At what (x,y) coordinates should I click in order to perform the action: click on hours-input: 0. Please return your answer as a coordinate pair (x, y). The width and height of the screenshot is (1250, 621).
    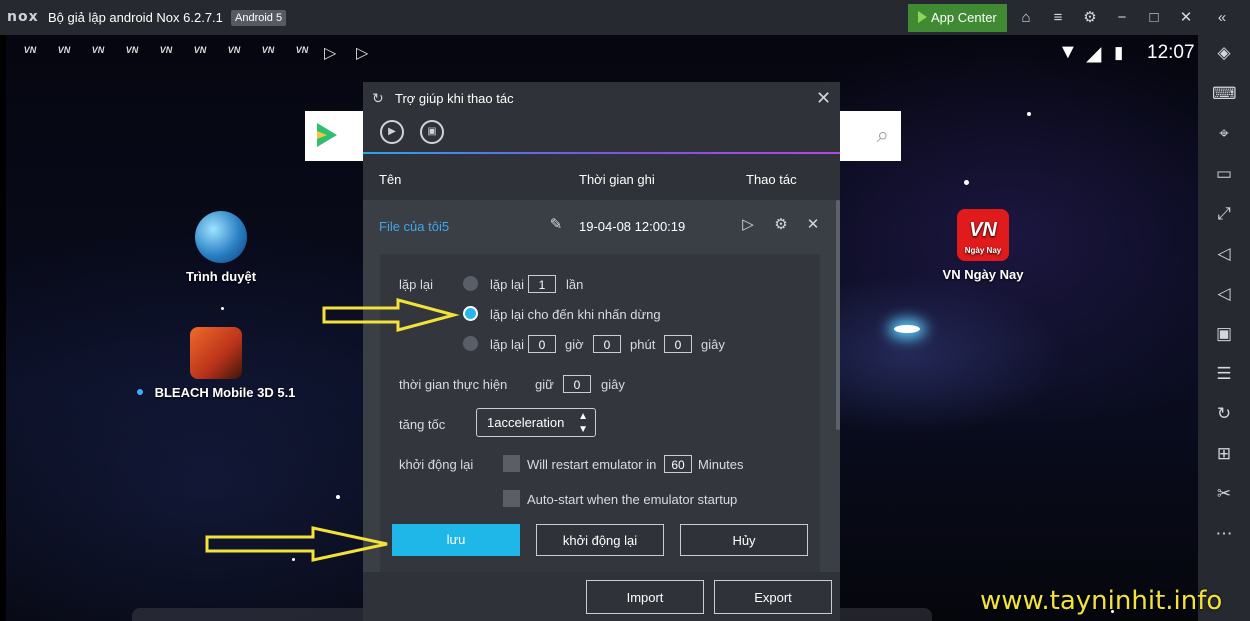
    Looking at the image, I should click on (542, 344).